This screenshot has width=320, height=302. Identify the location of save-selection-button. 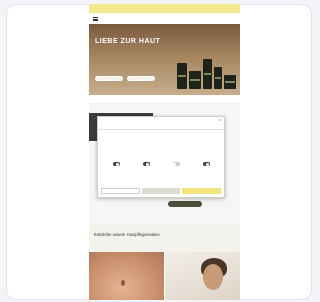
(161, 191).